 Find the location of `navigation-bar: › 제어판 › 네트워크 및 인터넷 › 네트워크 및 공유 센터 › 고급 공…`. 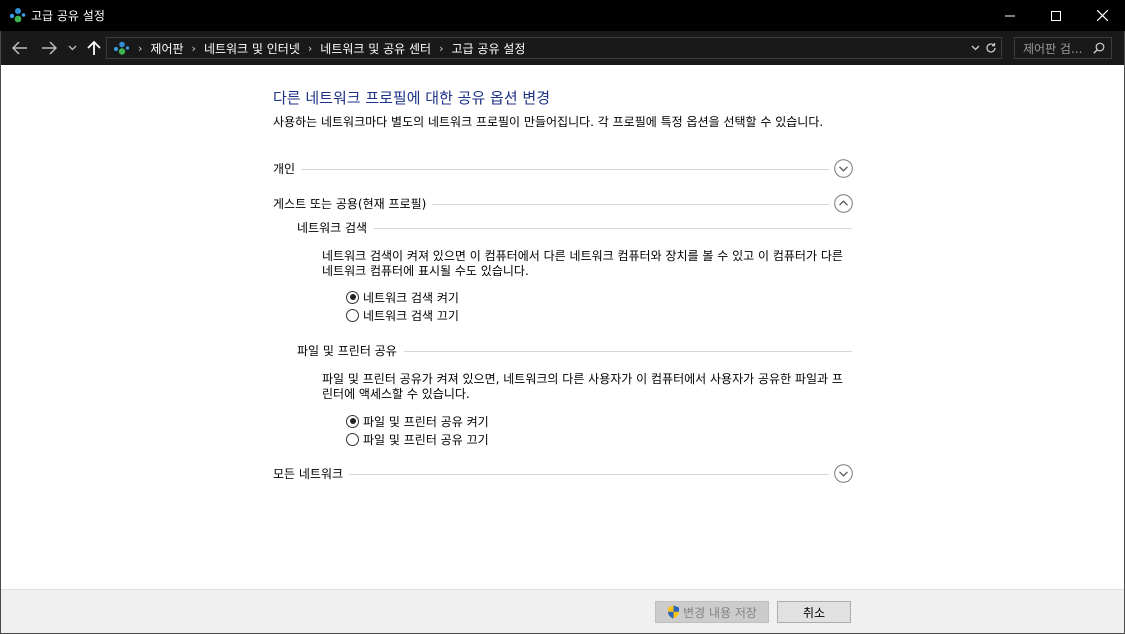

navigation-bar: › 제어판 › 네트워크 및 인터넷 › 네트워크 및 공유 센터 › 고급 공… is located at coordinates (562, 48).